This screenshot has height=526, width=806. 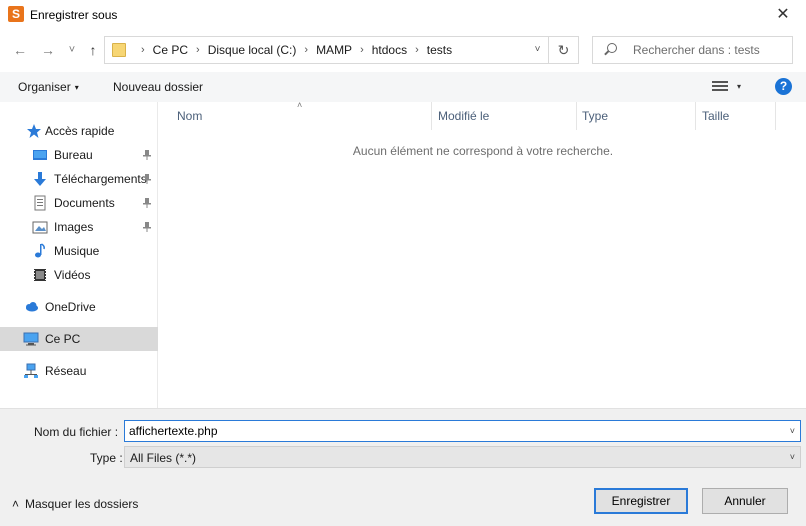 I want to click on filename-field: ˅, so click(x=462, y=431).